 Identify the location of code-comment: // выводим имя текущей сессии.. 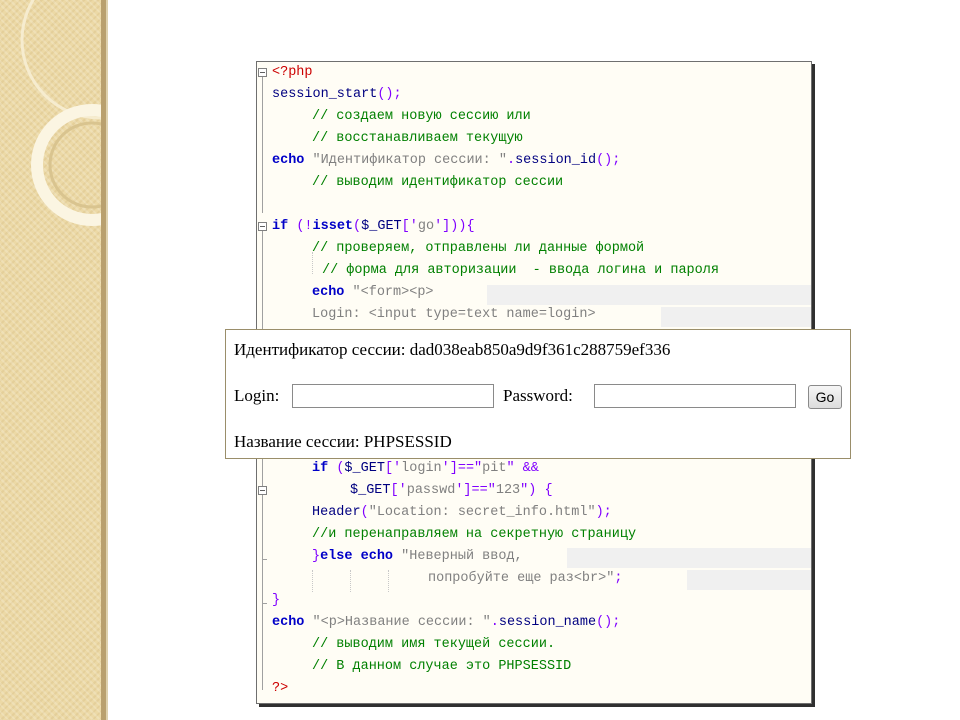
(434, 644).